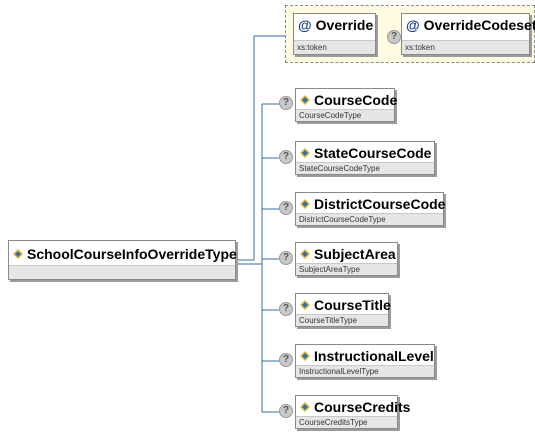 The width and height of the screenshot is (535, 433). I want to click on element-name: InstructionalLevel, so click(374, 356).